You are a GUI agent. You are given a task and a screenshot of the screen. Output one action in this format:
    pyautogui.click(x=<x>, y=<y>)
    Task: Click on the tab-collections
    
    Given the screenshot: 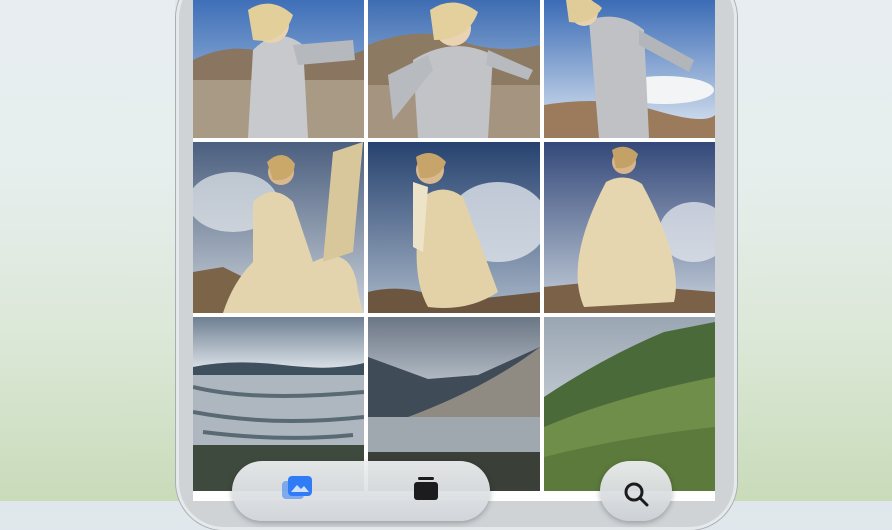 What is the action you would take?
    pyautogui.click(x=426, y=495)
    